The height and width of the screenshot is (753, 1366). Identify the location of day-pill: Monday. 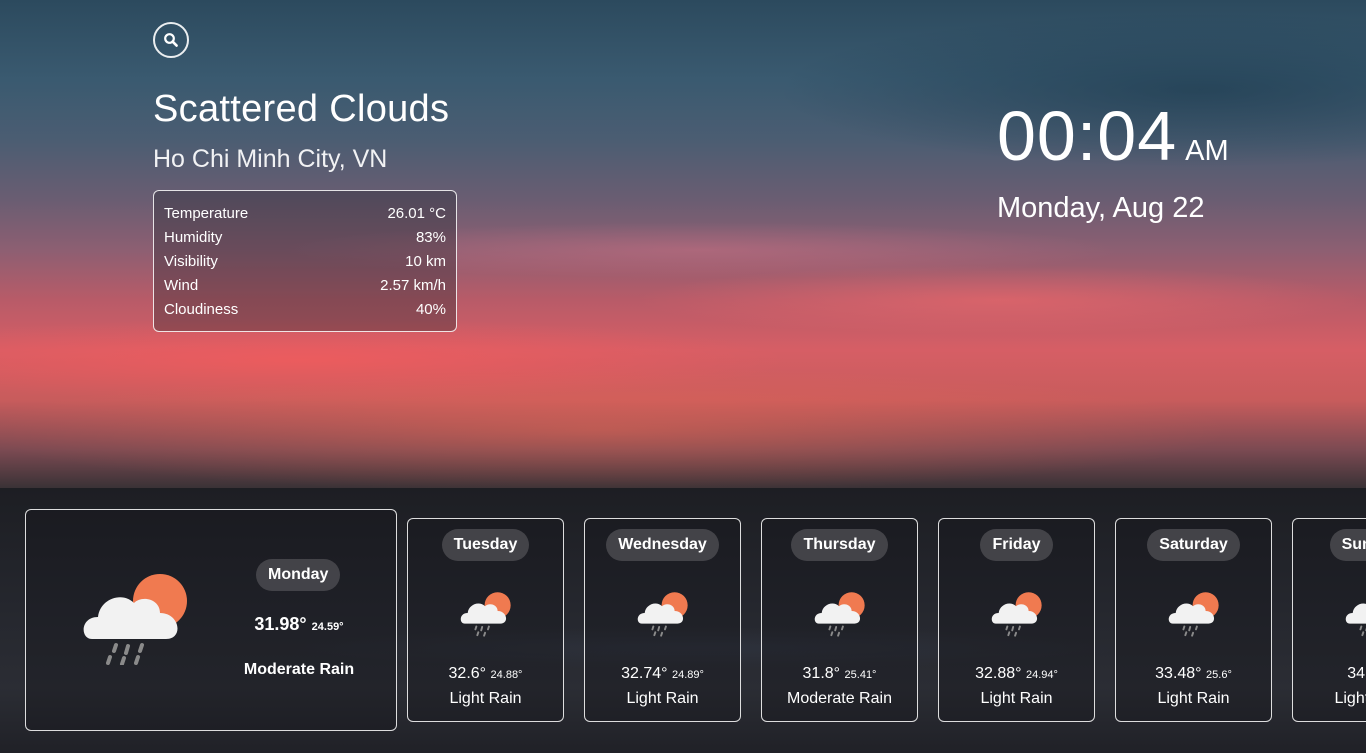
(298, 575).